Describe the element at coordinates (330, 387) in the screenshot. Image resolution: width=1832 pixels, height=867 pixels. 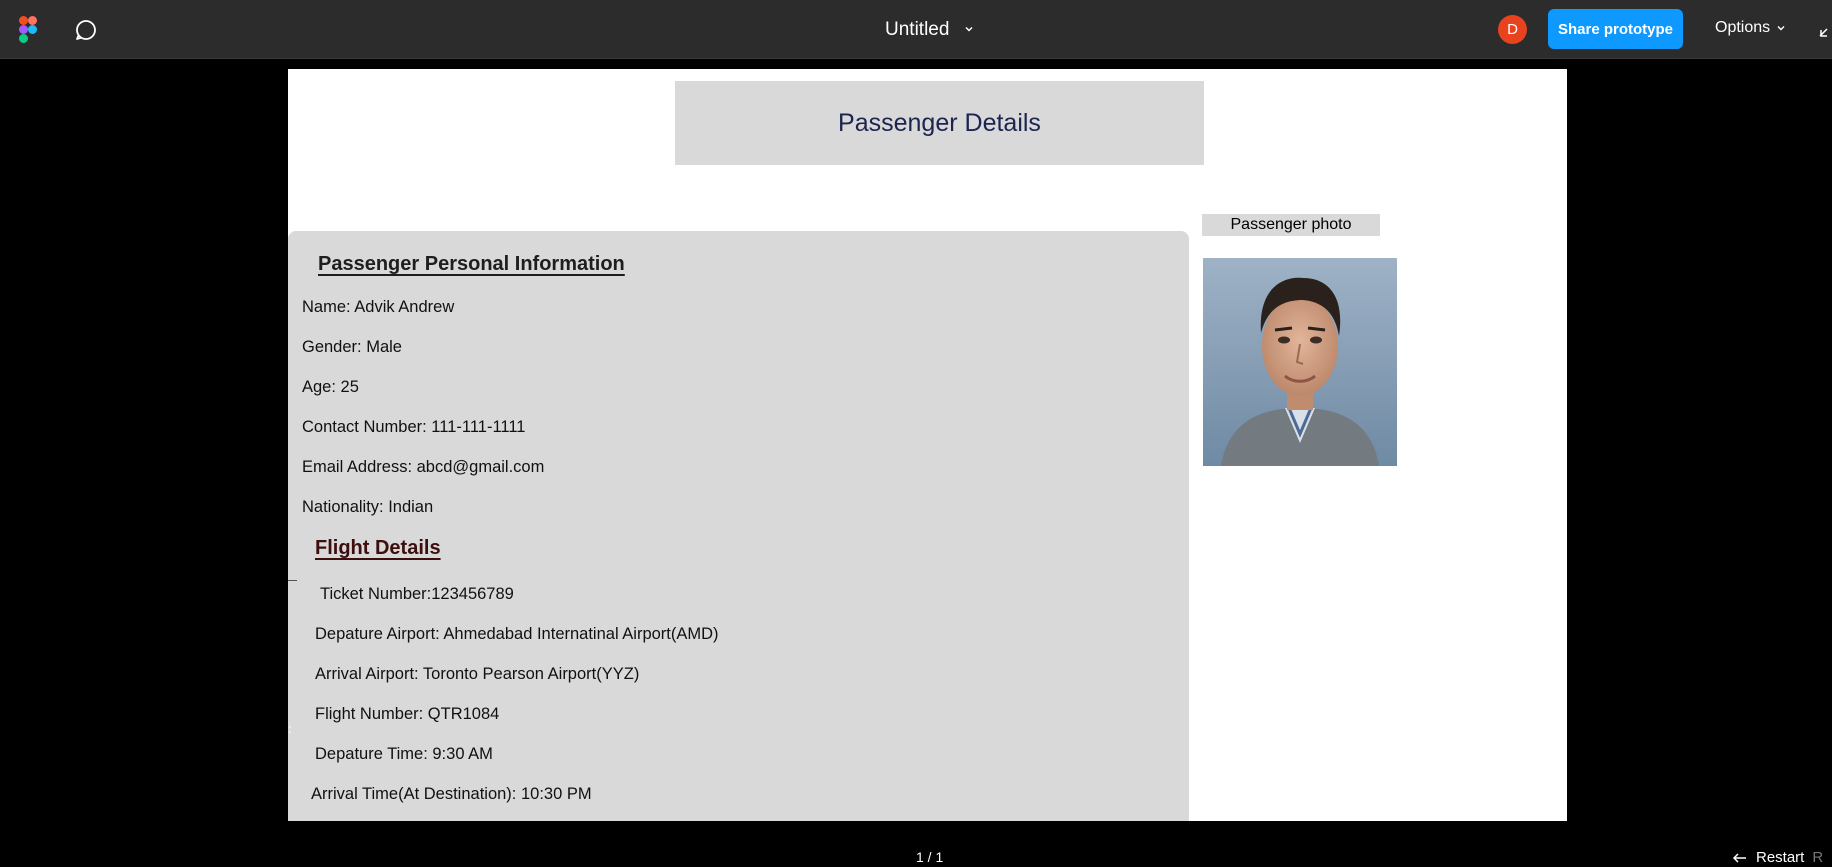
I see `passenger-age: Age: 25` at that location.